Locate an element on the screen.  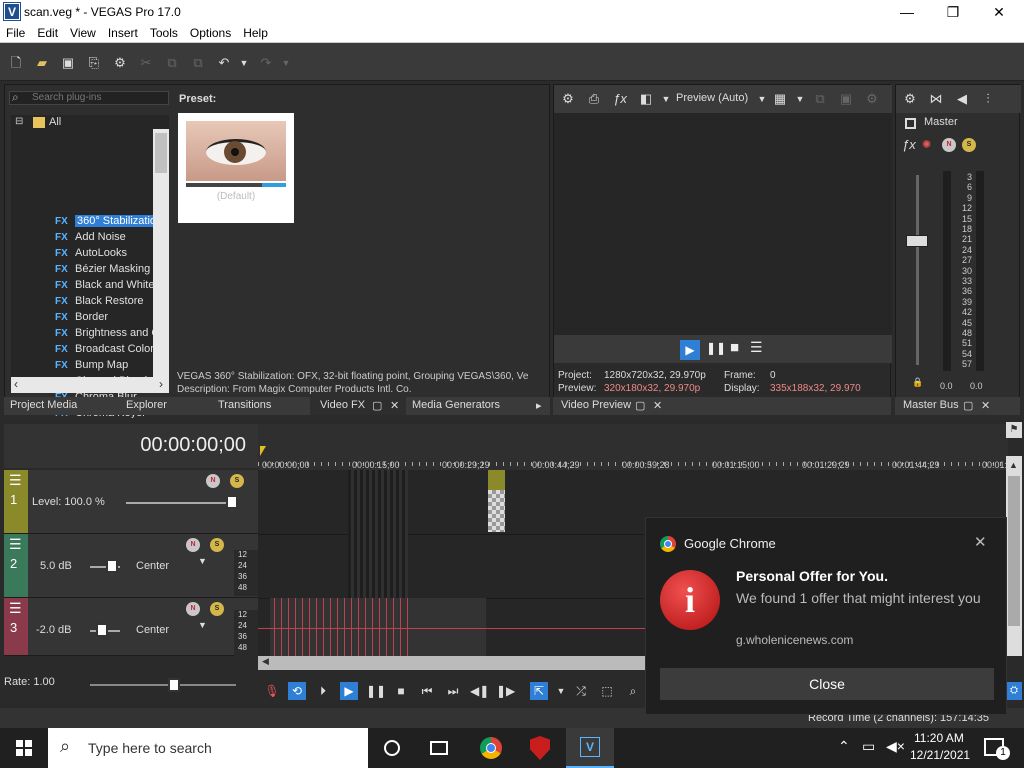
pause-icon: ❚❚ is located at coordinates (376, 691).